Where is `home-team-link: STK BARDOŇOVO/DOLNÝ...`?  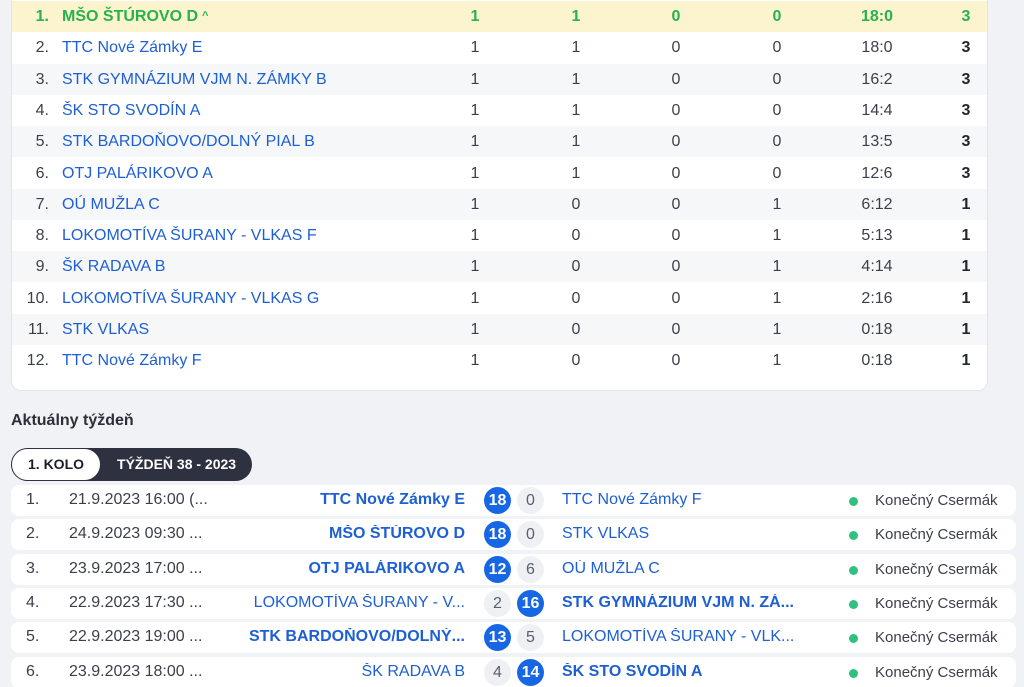
home-team-link: STK BARDOŇOVO/DOLNÝ... is located at coordinates (347, 637).